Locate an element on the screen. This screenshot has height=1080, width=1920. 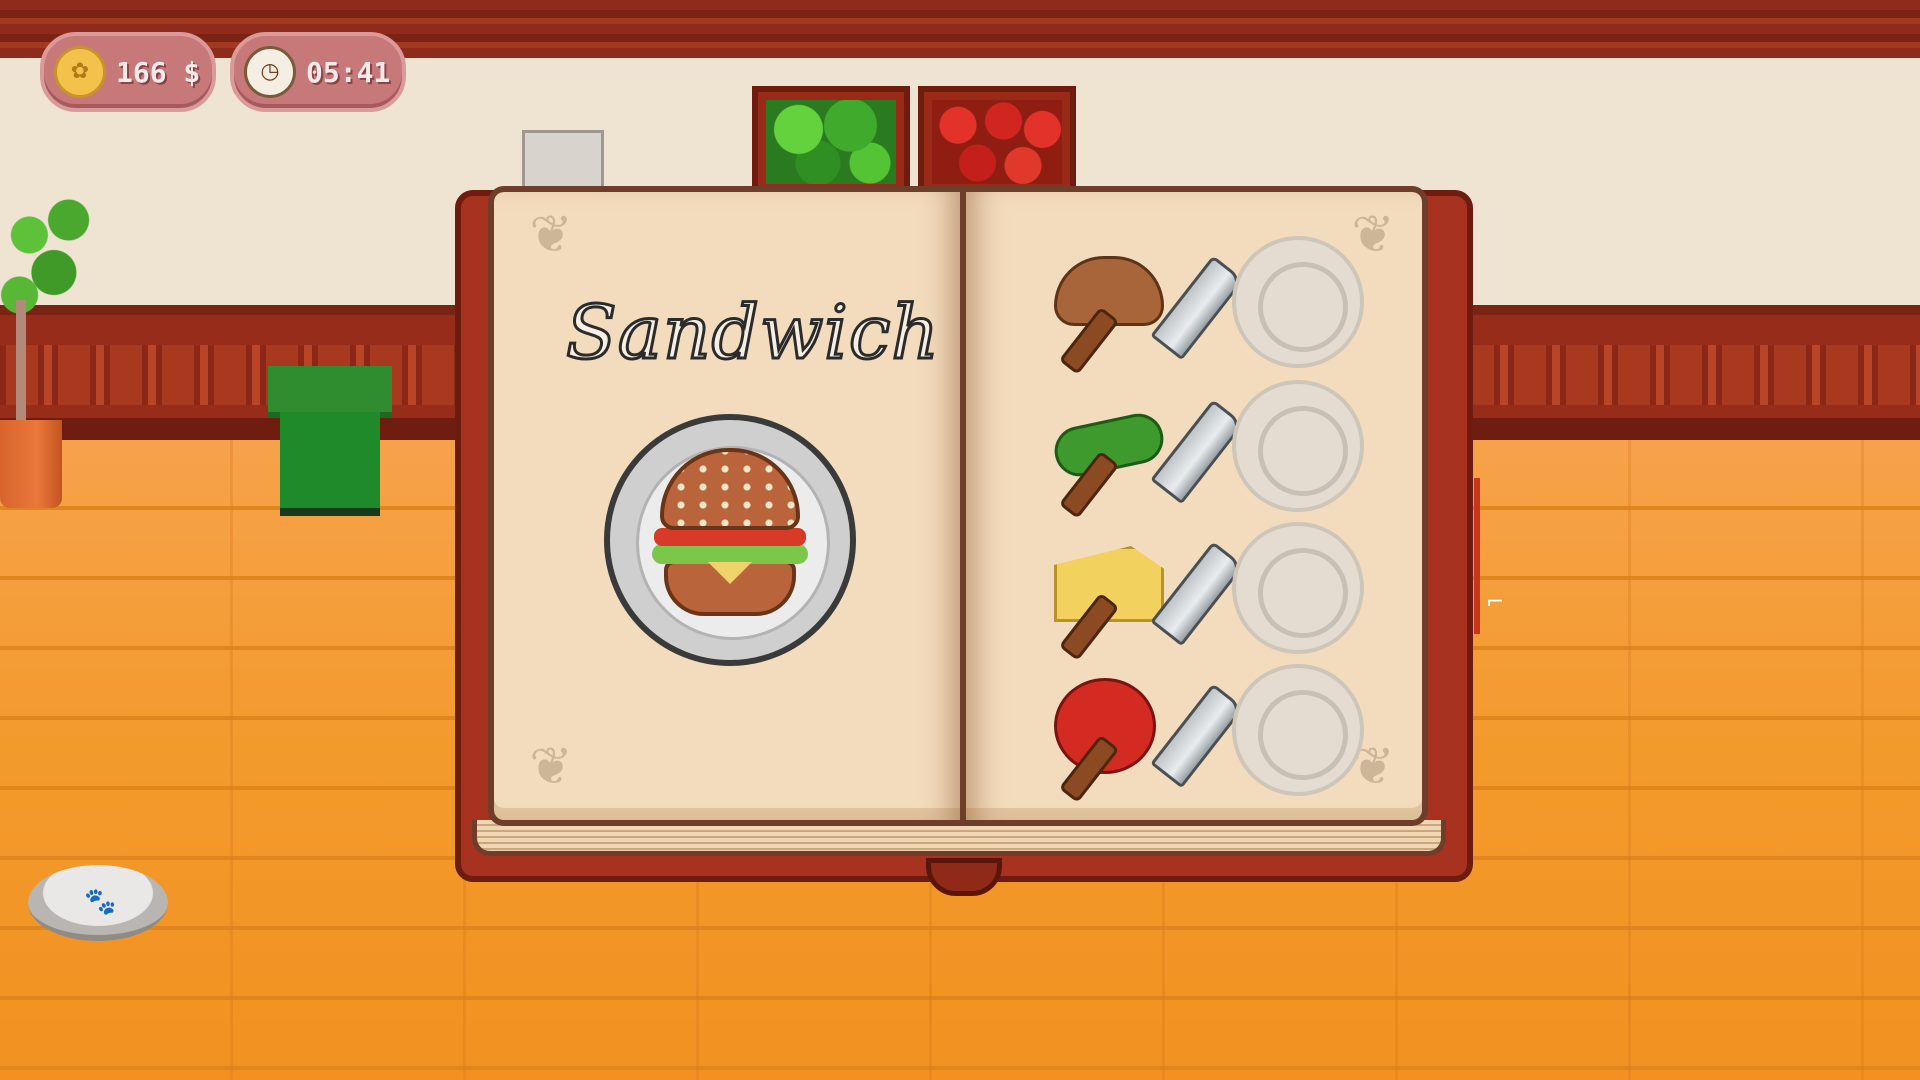
trash-bin is located at coordinates (330, 441).